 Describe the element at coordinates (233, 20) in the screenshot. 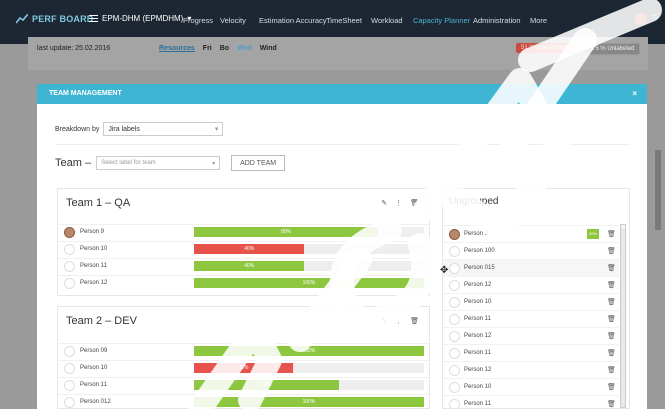

I see `nav-item-velocity: Velocity` at that location.